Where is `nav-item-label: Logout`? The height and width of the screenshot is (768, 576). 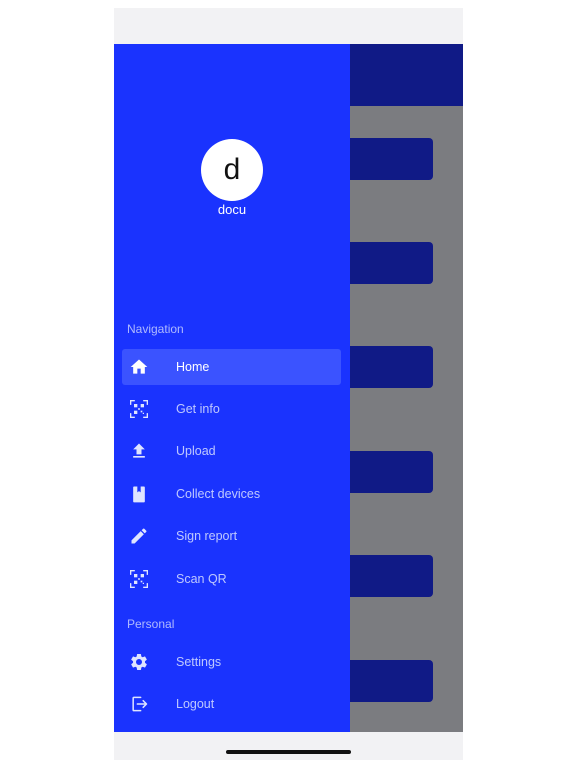 nav-item-label: Logout is located at coordinates (195, 704).